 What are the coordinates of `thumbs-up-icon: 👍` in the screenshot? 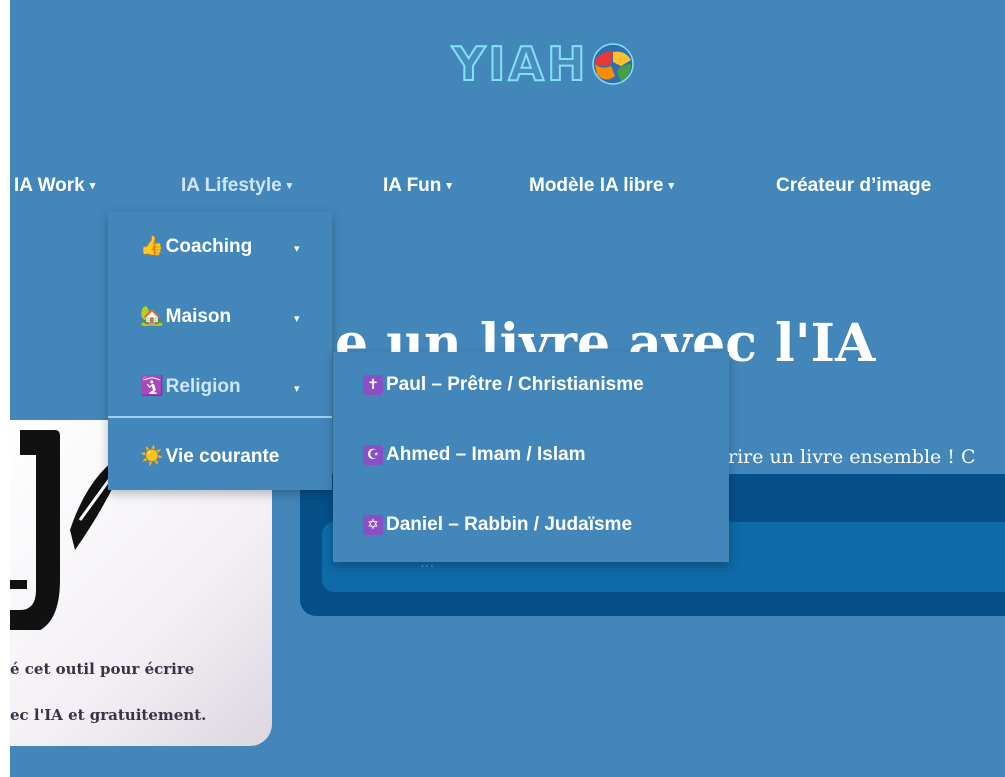 It's located at (152, 246).